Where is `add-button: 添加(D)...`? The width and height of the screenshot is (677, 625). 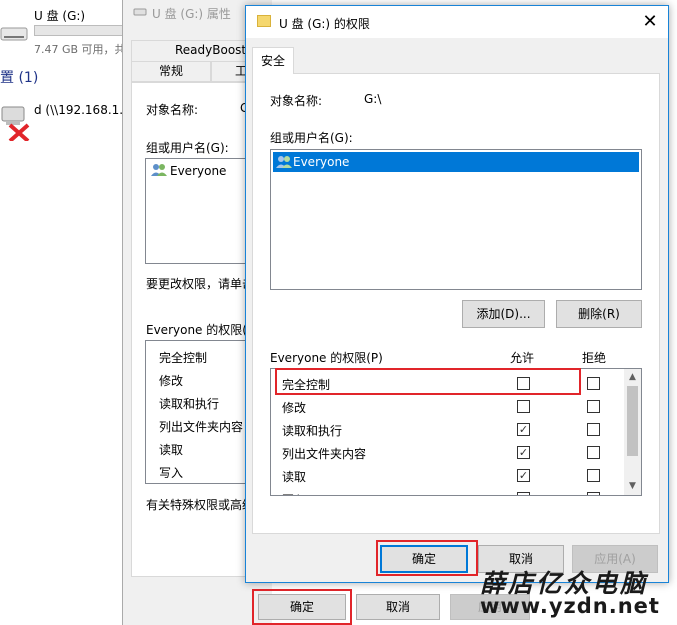 add-button: 添加(D)... is located at coordinates (503, 314).